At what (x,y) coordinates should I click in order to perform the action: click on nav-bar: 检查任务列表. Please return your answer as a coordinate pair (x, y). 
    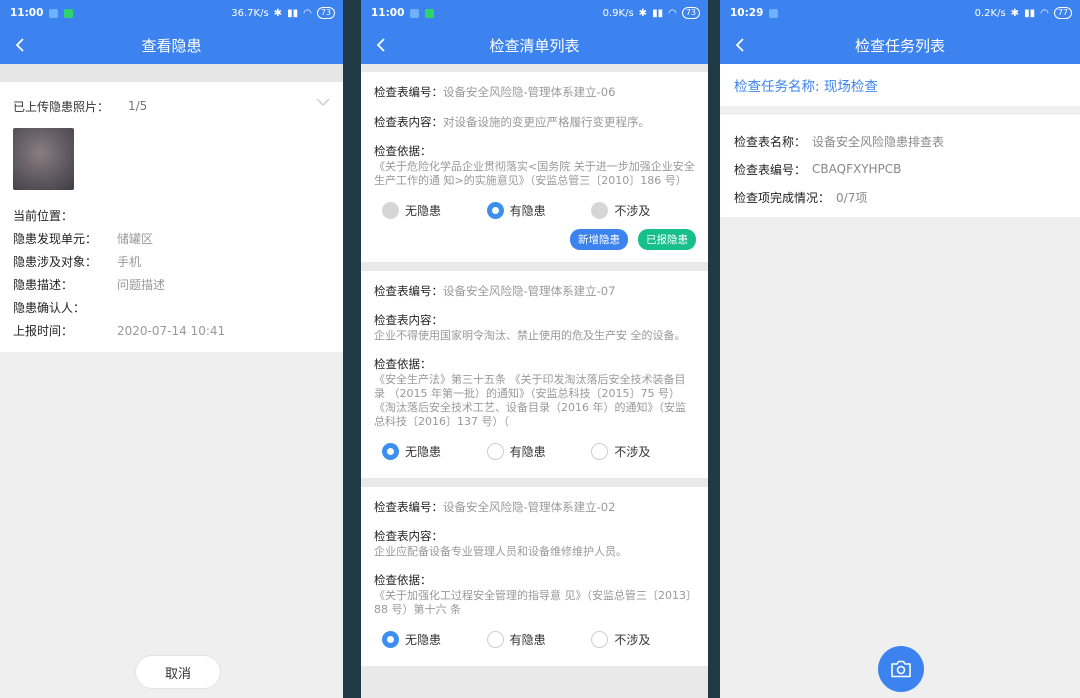
    Looking at the image, I should click on (900, 45).